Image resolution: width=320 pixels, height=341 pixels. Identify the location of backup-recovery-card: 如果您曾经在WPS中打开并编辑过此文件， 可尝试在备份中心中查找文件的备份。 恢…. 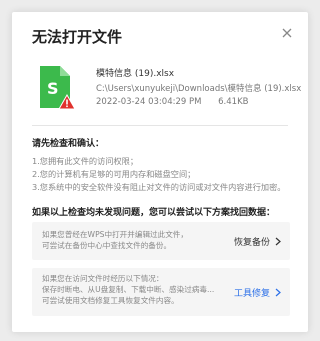
(161, 241).